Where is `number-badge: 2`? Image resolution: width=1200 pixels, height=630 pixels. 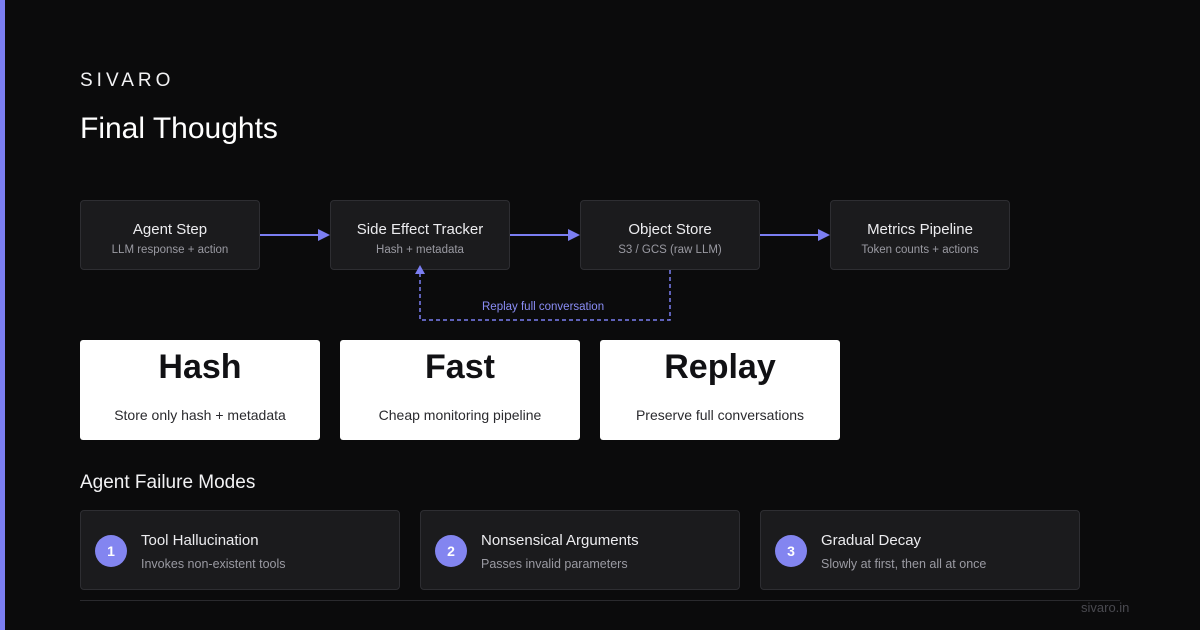 number-badge: 2 is located at coordinates (451, 551).